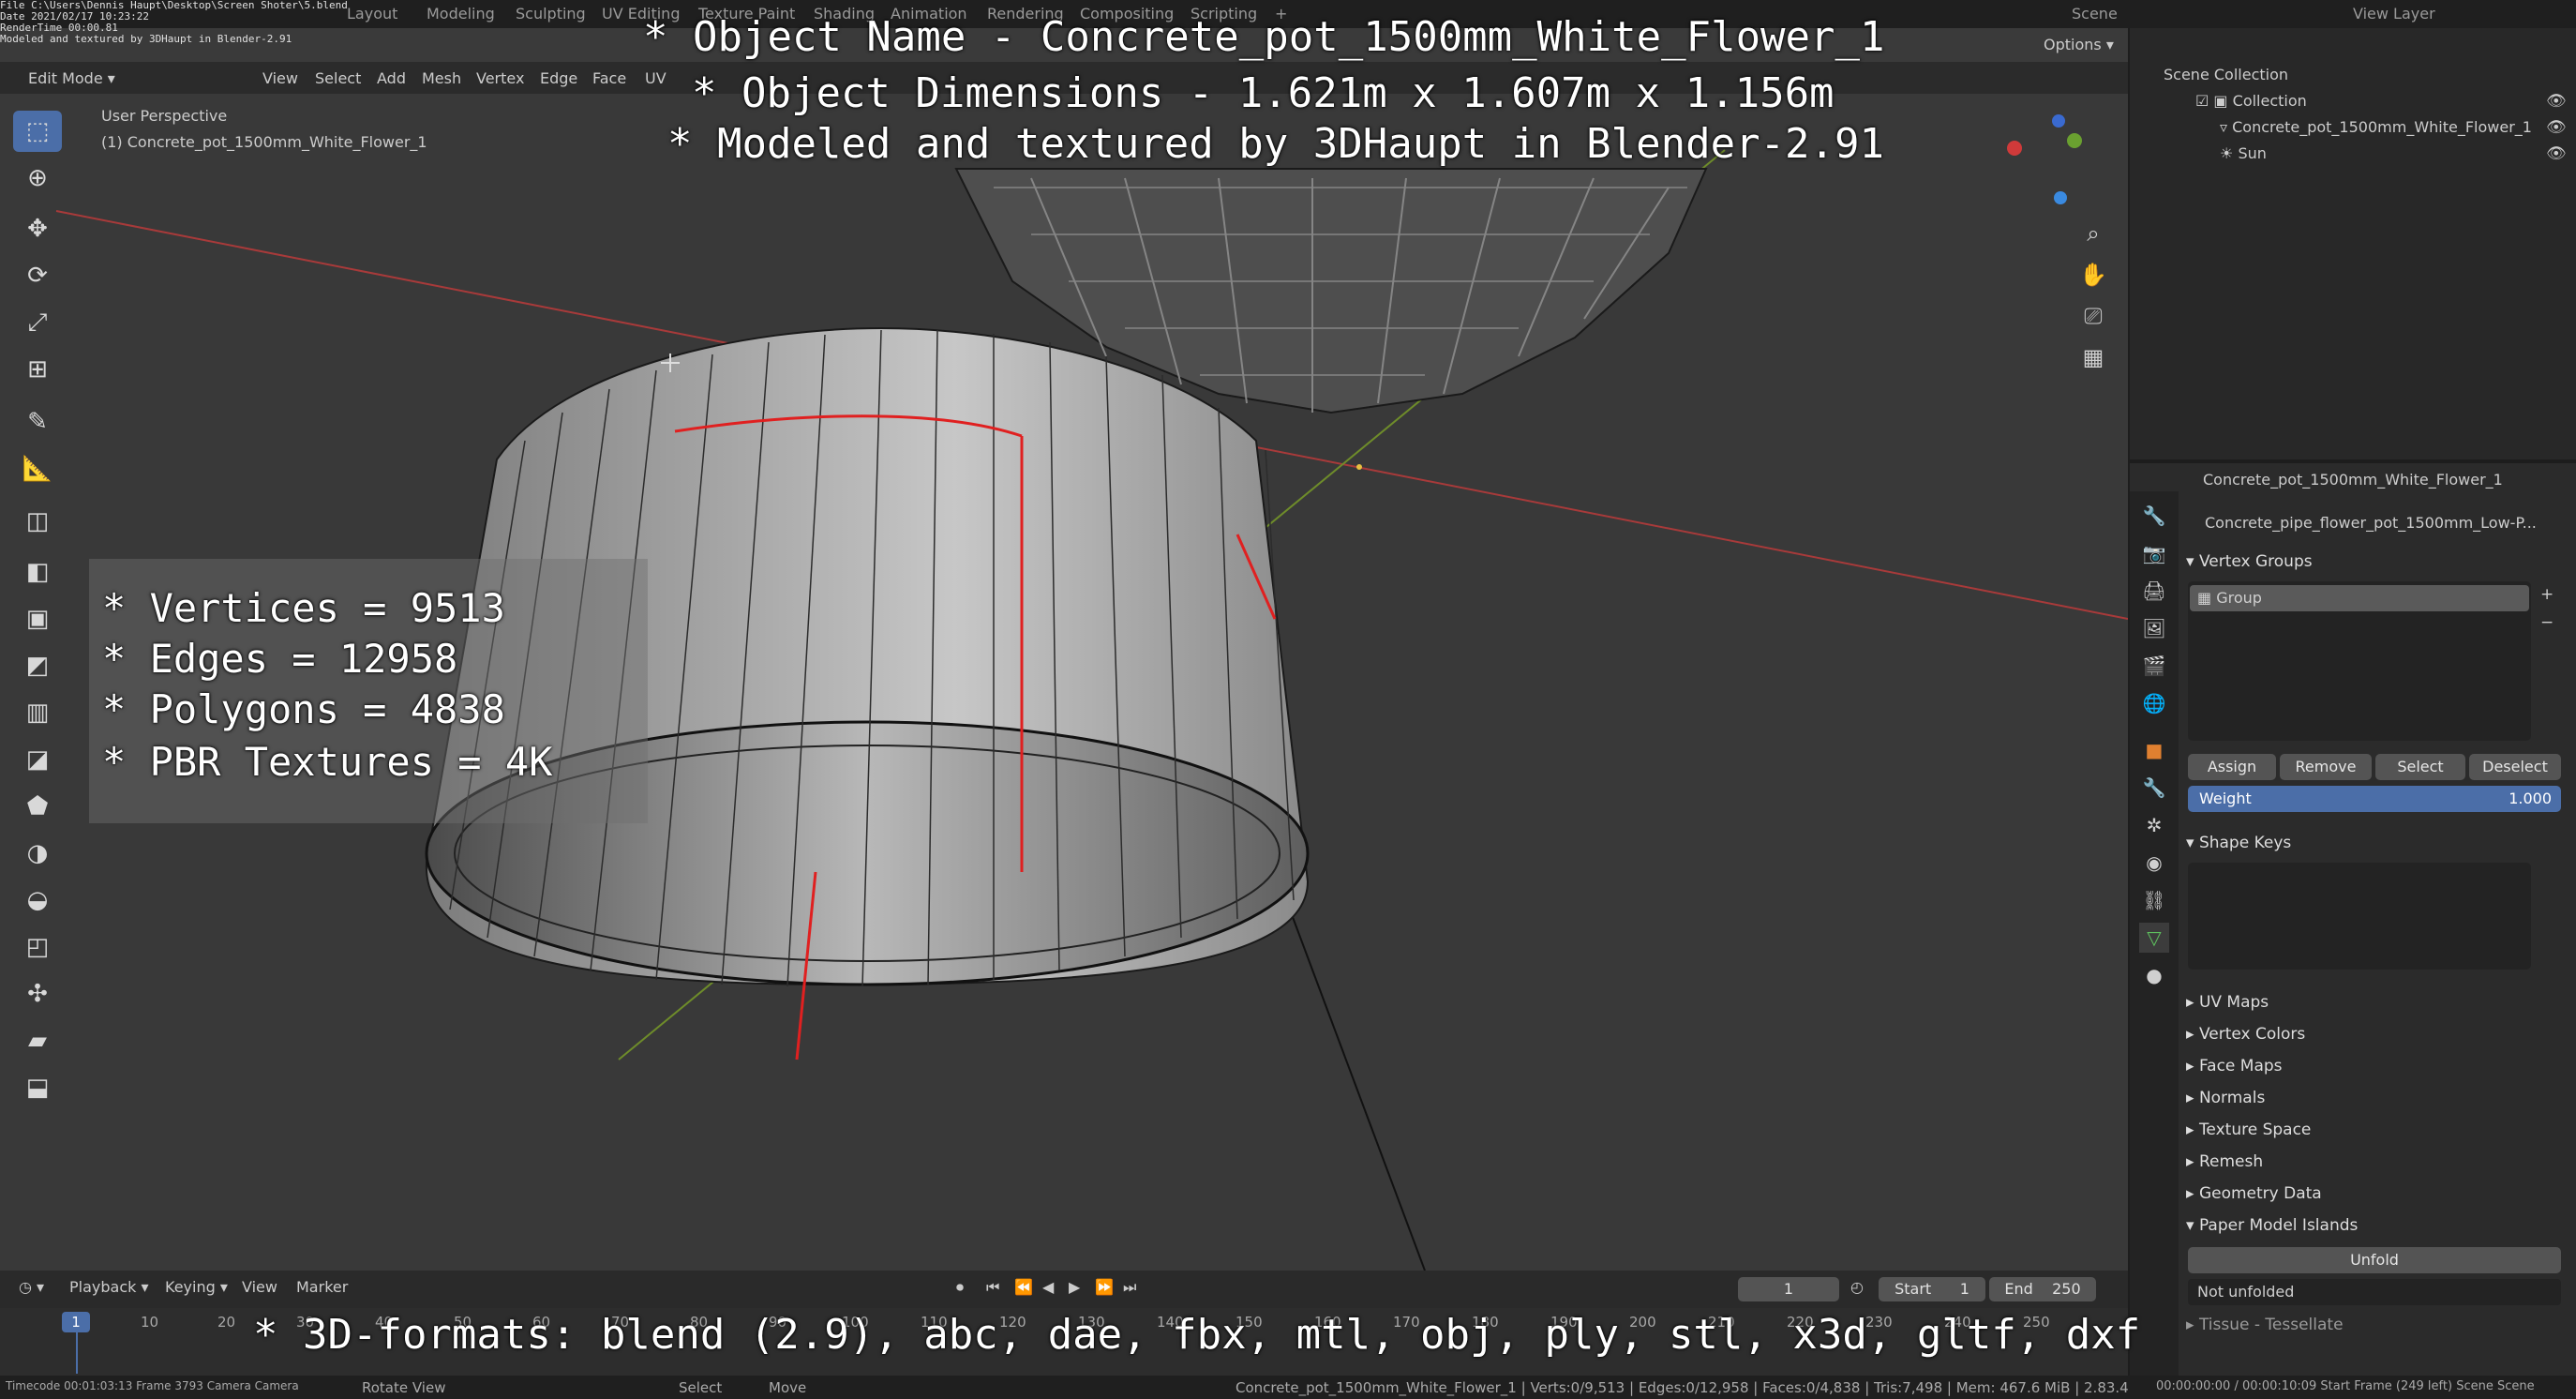 This screenshot has height=1399, width=2576. I want to click on shrink-fatten-icon: ✣, so click(38, 994).